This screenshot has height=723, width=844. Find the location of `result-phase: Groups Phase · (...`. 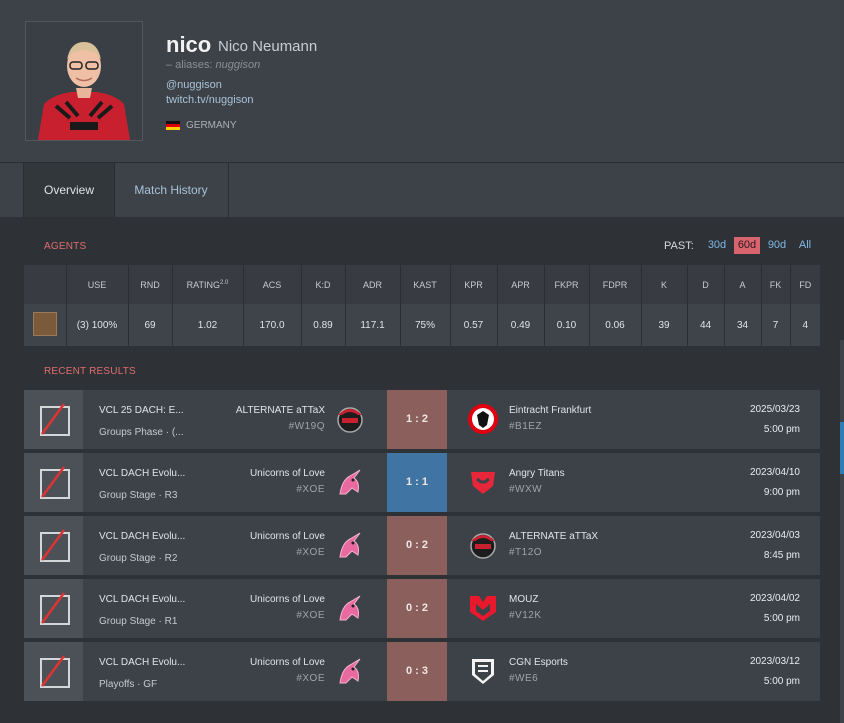

result-phase: Groups Phase · (... is located at coordinates (141, 432).